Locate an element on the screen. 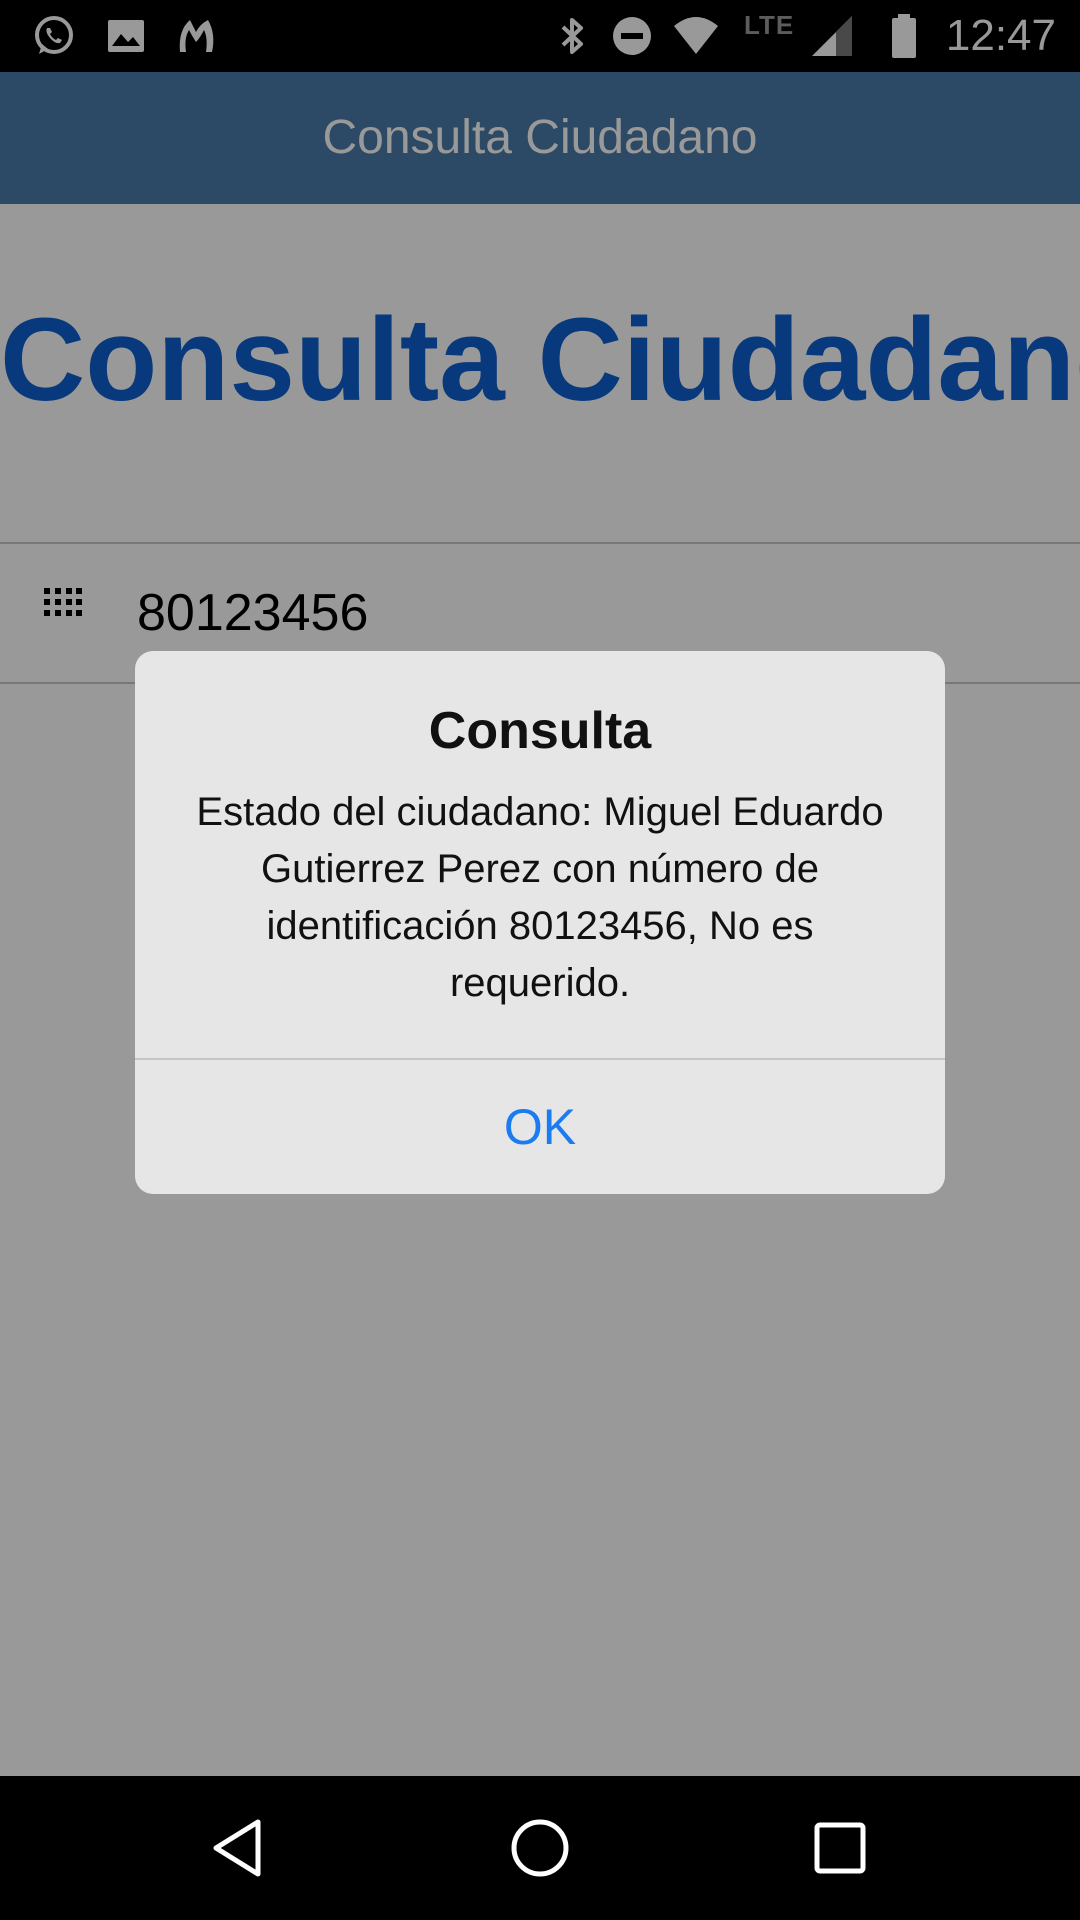  dialog-title: Consulta is located at coordinates (540, 731).